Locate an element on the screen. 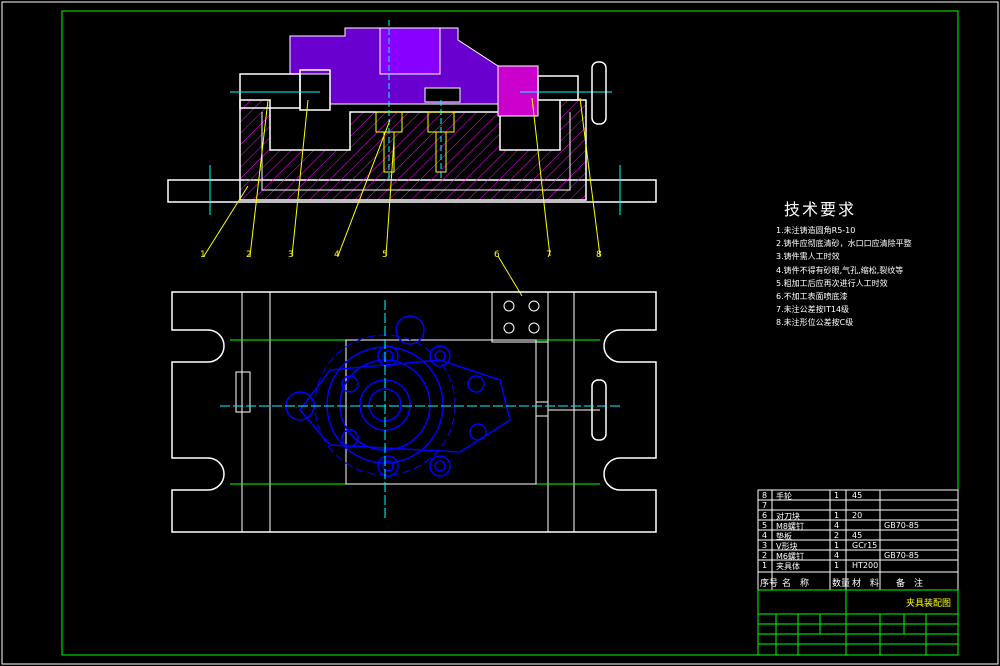 Image resolution: width=1000 pixels, height=666 pixels. tech-requirement-item: 1.未注铸造圆角R5-10 is located at coordinates (816, 230).